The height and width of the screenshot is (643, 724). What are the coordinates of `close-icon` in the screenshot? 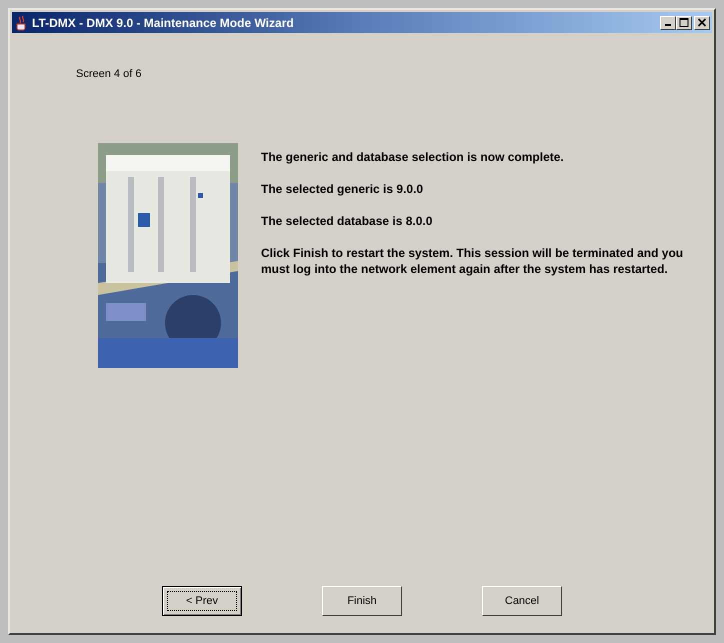 It's located at (702, 23).